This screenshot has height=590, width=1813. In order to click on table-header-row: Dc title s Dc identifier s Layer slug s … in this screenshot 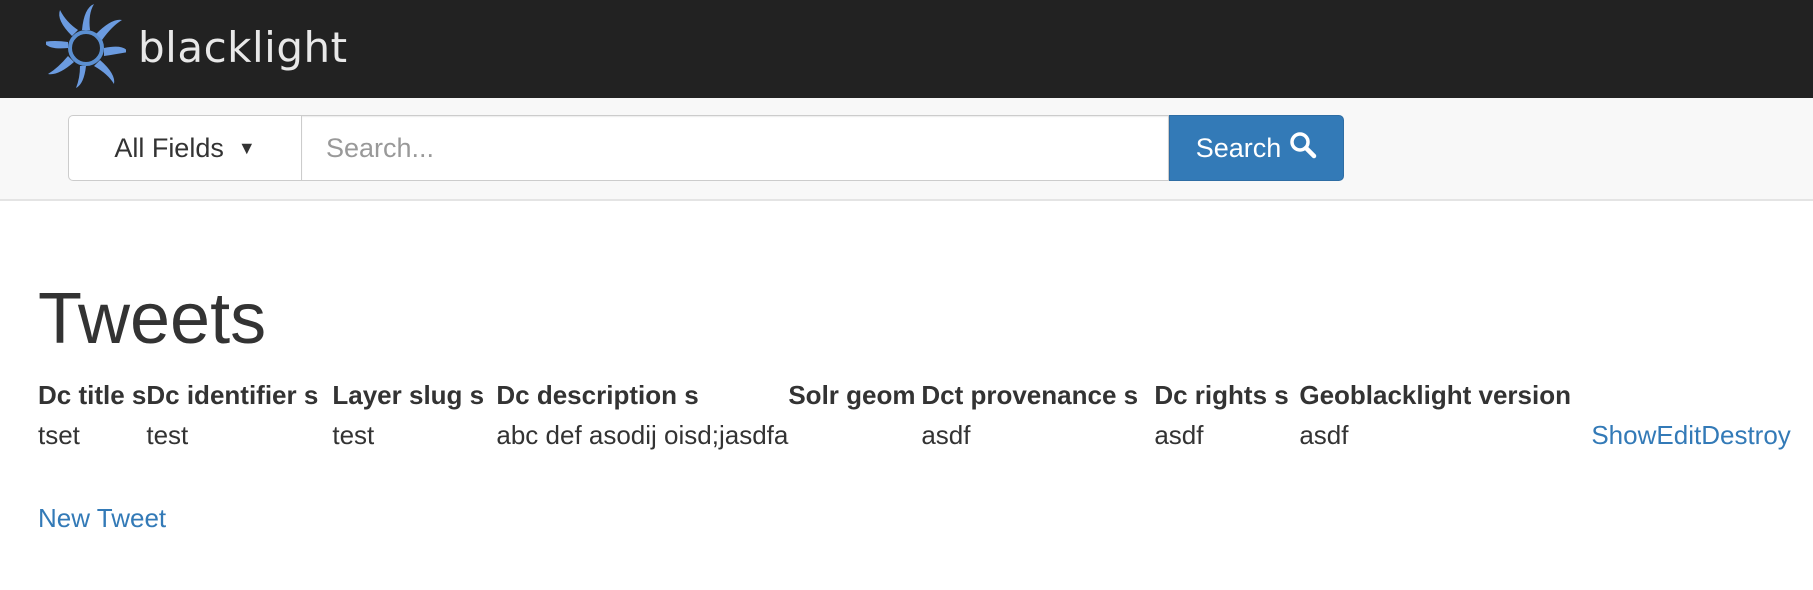, I will do `click(914, 400)`.